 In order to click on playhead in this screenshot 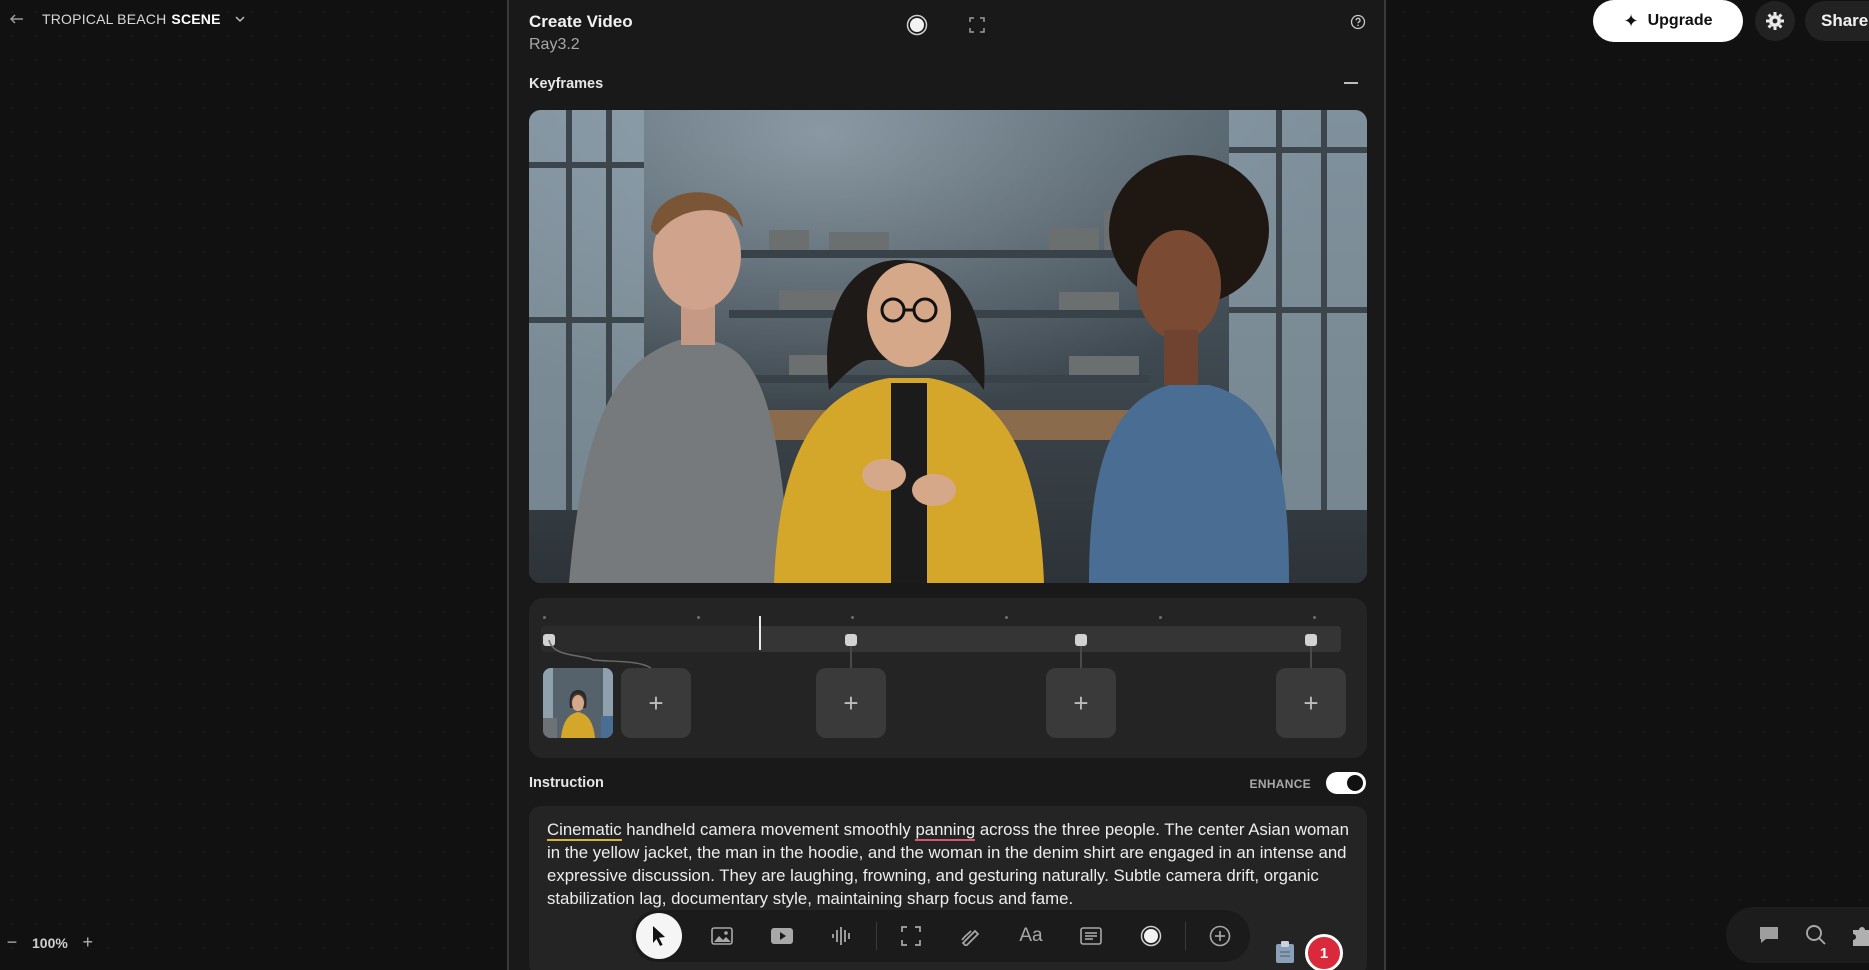, I will do `click(760, 633)`.